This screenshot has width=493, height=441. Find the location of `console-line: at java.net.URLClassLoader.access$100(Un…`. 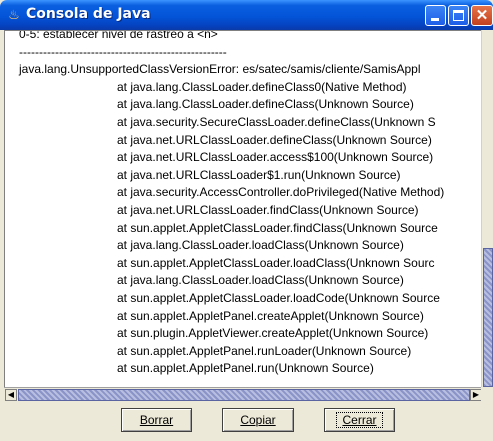

console-line: at java.net.URLClassLoader.access$100(Un… is located at coordinates (275, 157).